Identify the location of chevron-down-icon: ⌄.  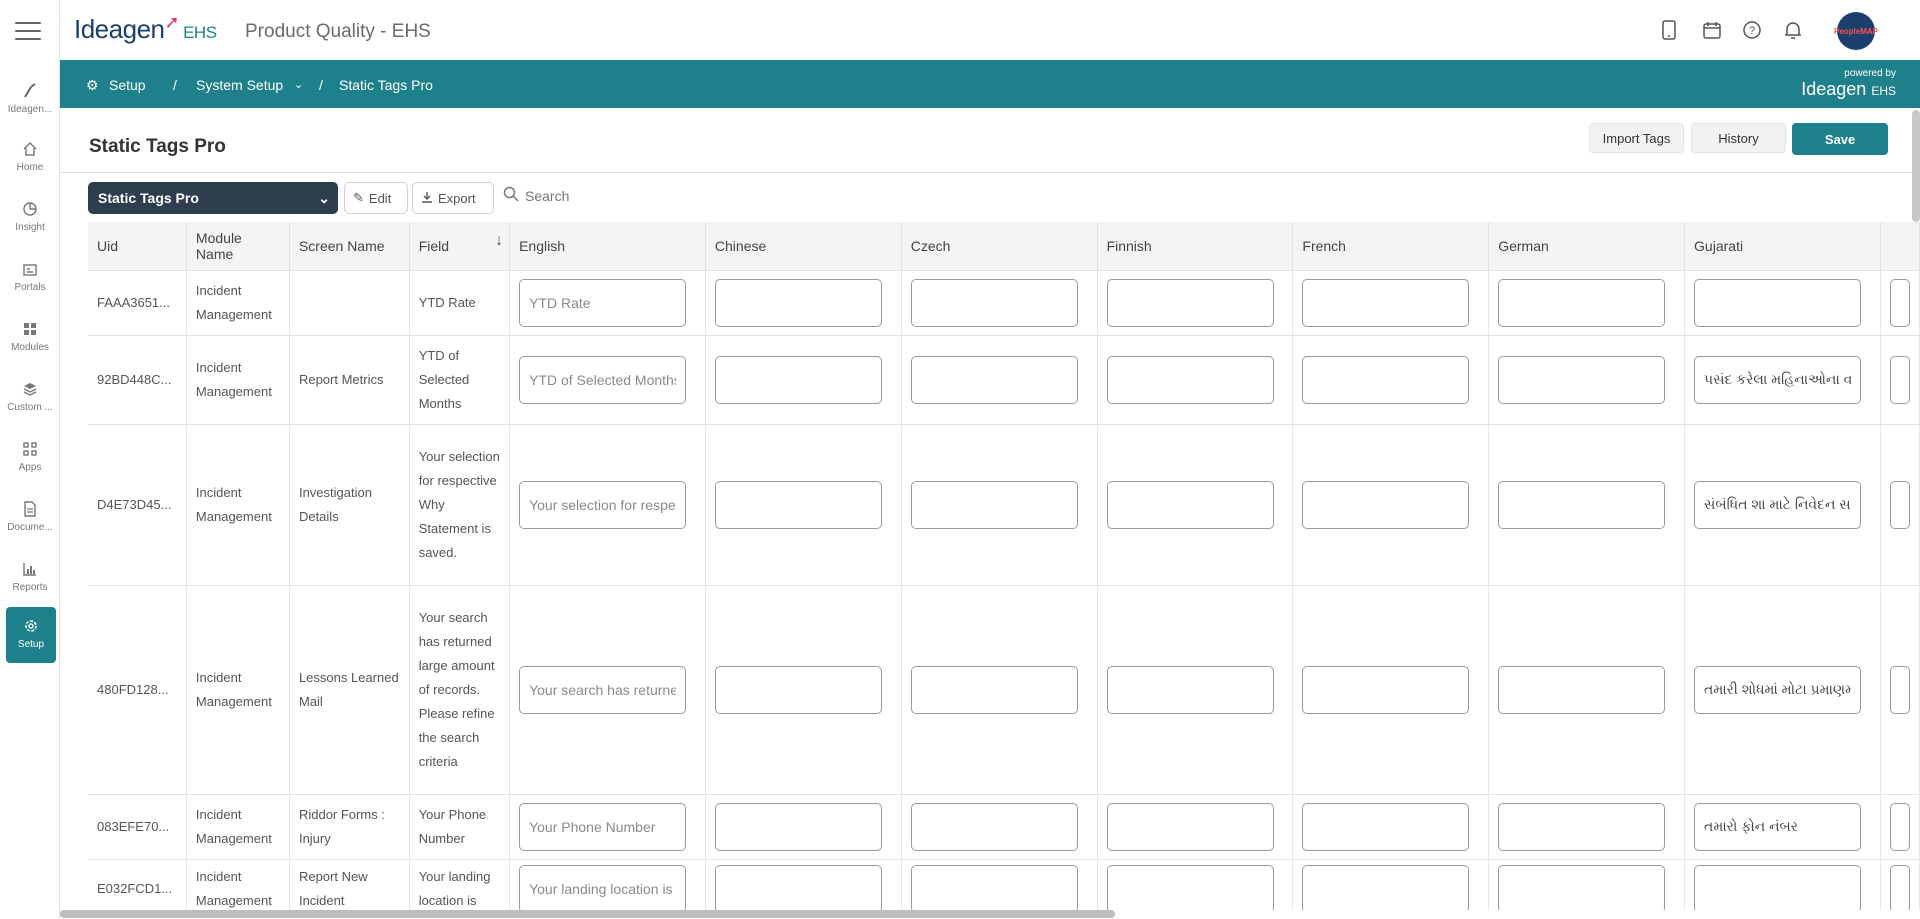
(298, 84).